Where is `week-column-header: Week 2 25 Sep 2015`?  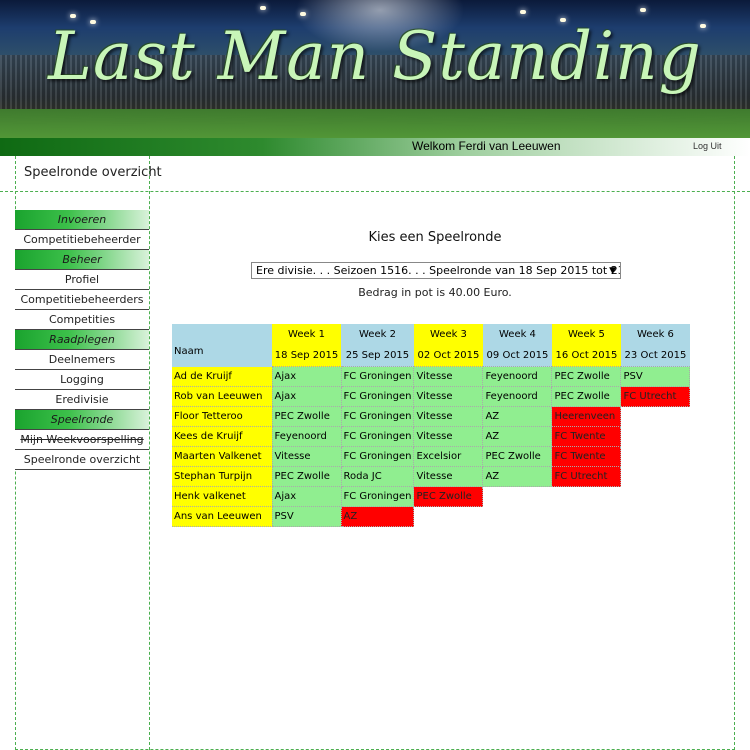 week-column-header: Week 2 25 Sep 2015 is located at coordinates (377, 345).